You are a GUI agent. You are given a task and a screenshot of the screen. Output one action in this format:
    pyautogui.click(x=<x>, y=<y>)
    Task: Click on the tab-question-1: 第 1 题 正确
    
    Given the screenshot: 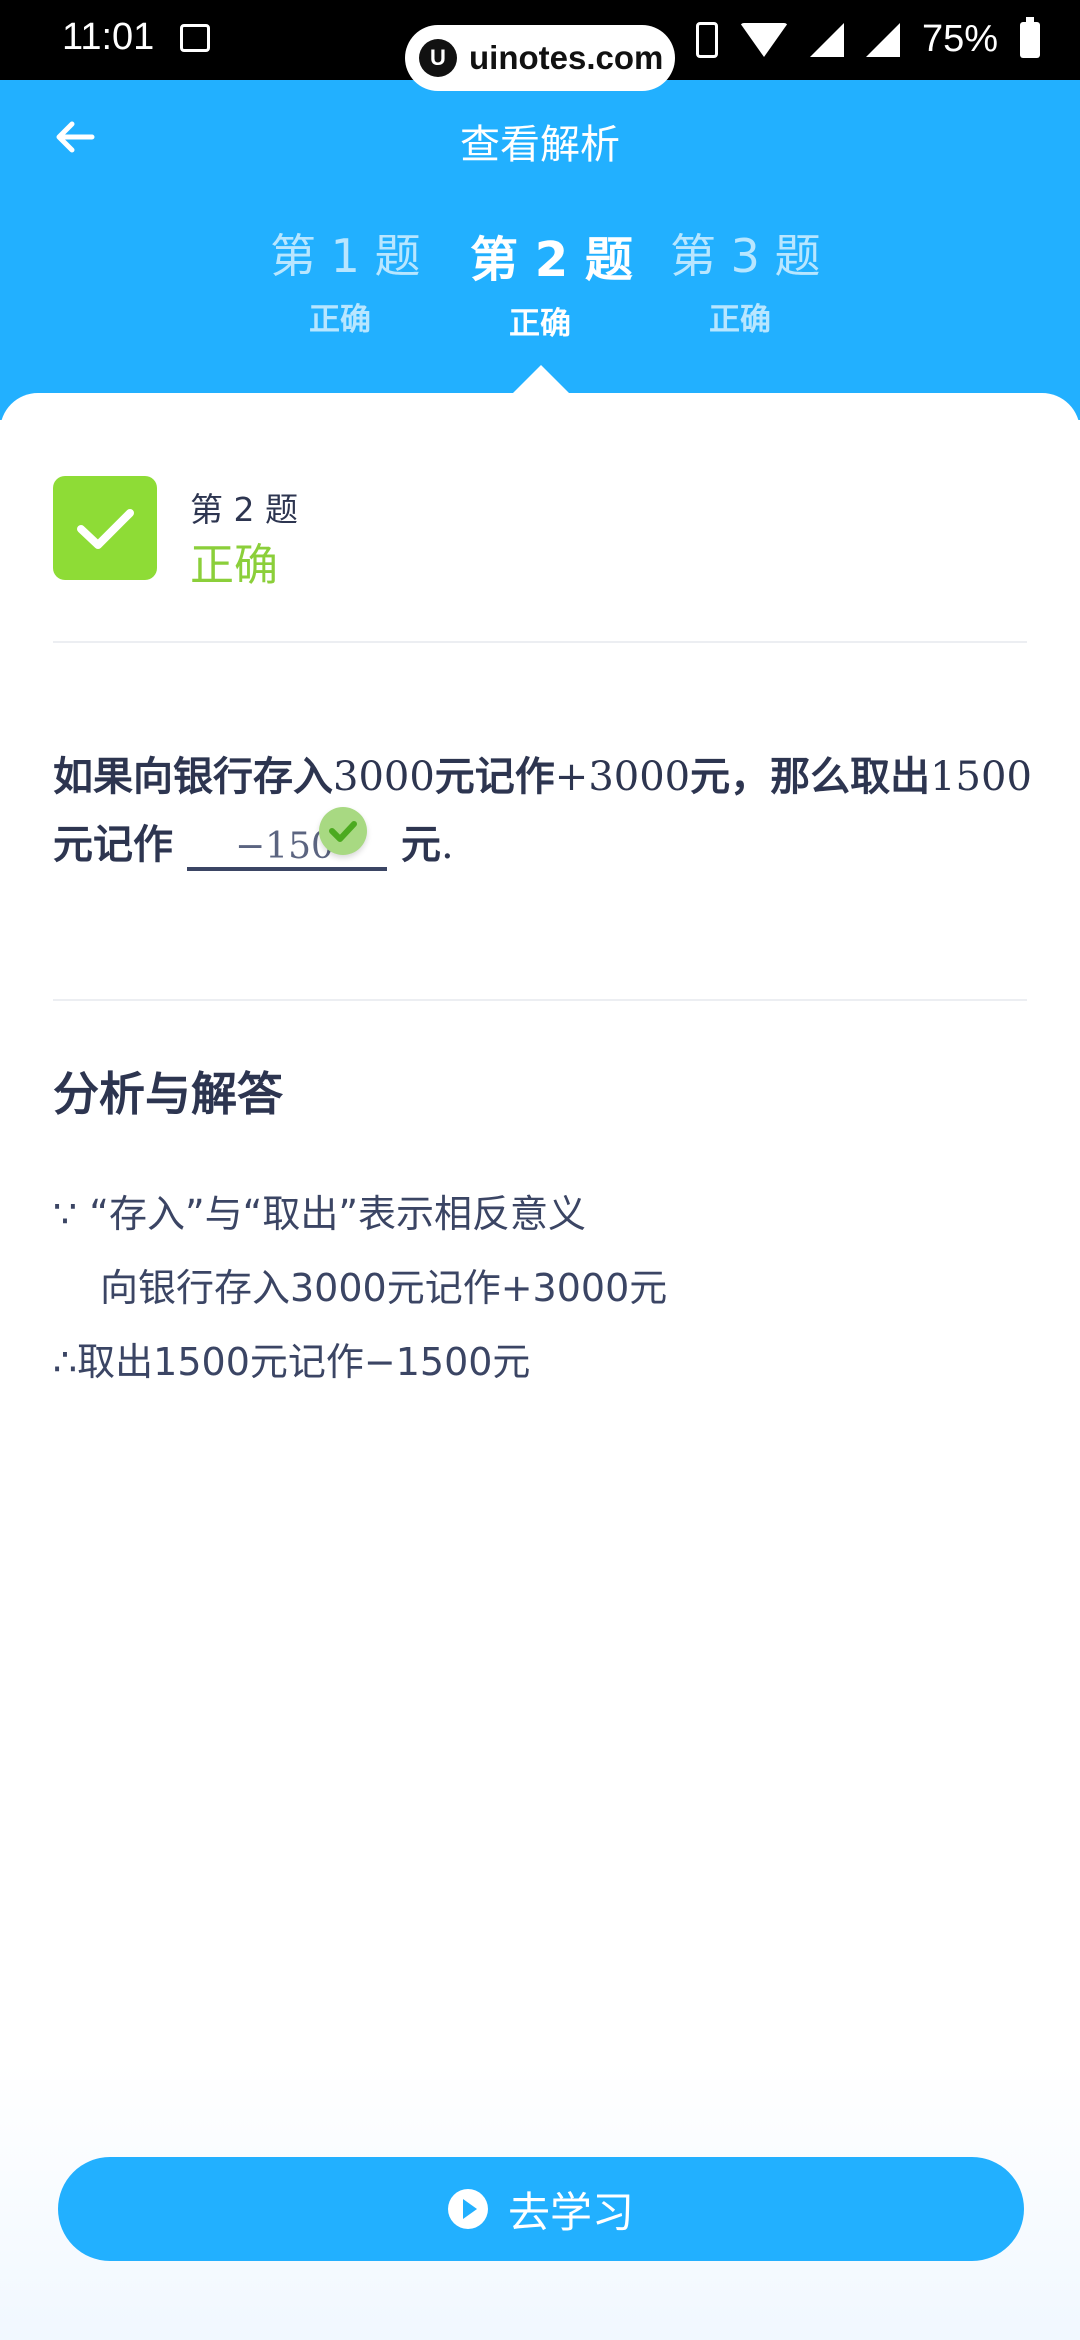 What is the action you would take?
    pyautogui.click(x=345, y=281)
    